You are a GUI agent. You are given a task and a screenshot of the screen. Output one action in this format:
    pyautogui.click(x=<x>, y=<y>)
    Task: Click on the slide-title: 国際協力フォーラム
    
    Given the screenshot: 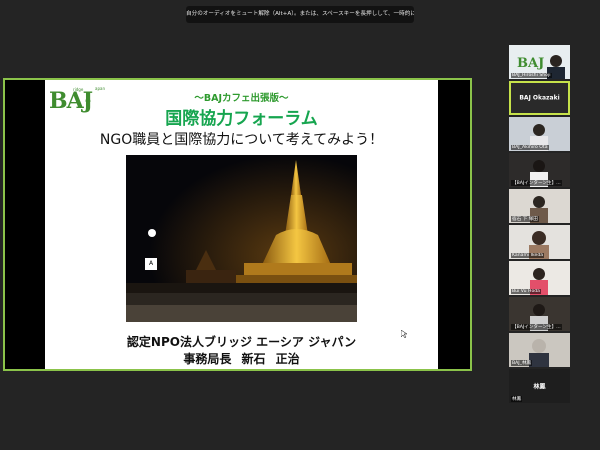 What is the action you would take?
    pyautogui.click(x=241, y=119)
    